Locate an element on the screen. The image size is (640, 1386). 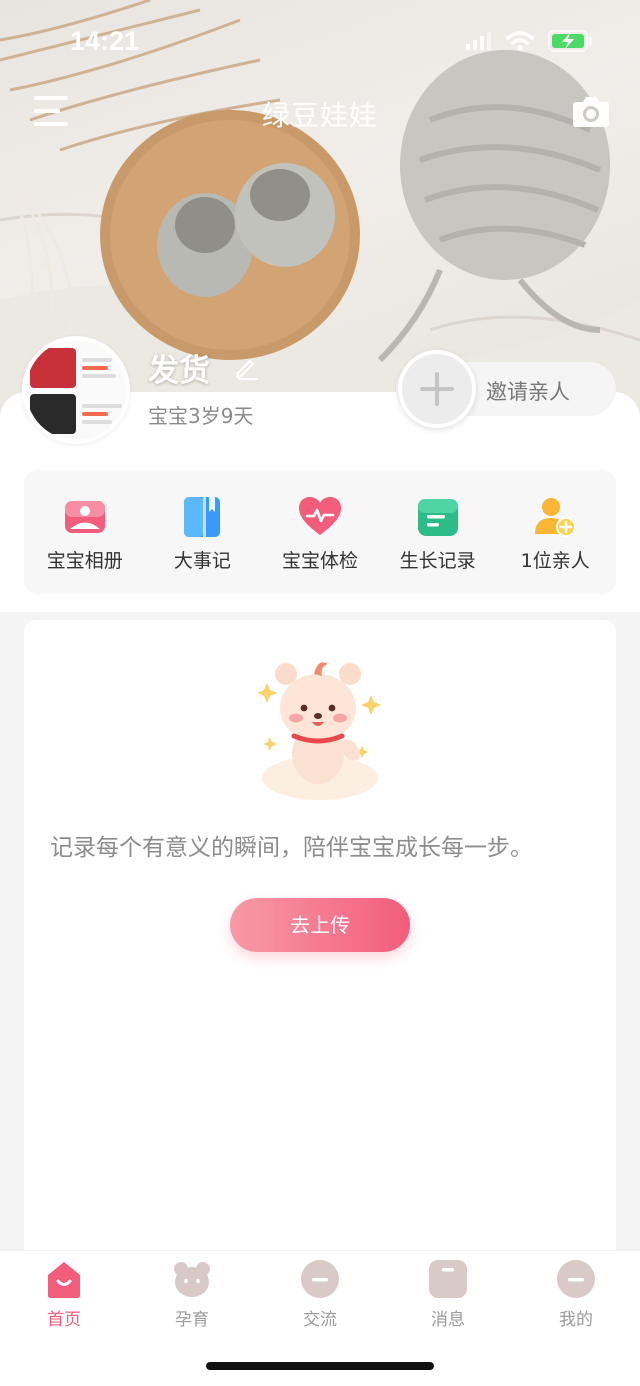
chat-icon is located at coordinates (320, 1279).